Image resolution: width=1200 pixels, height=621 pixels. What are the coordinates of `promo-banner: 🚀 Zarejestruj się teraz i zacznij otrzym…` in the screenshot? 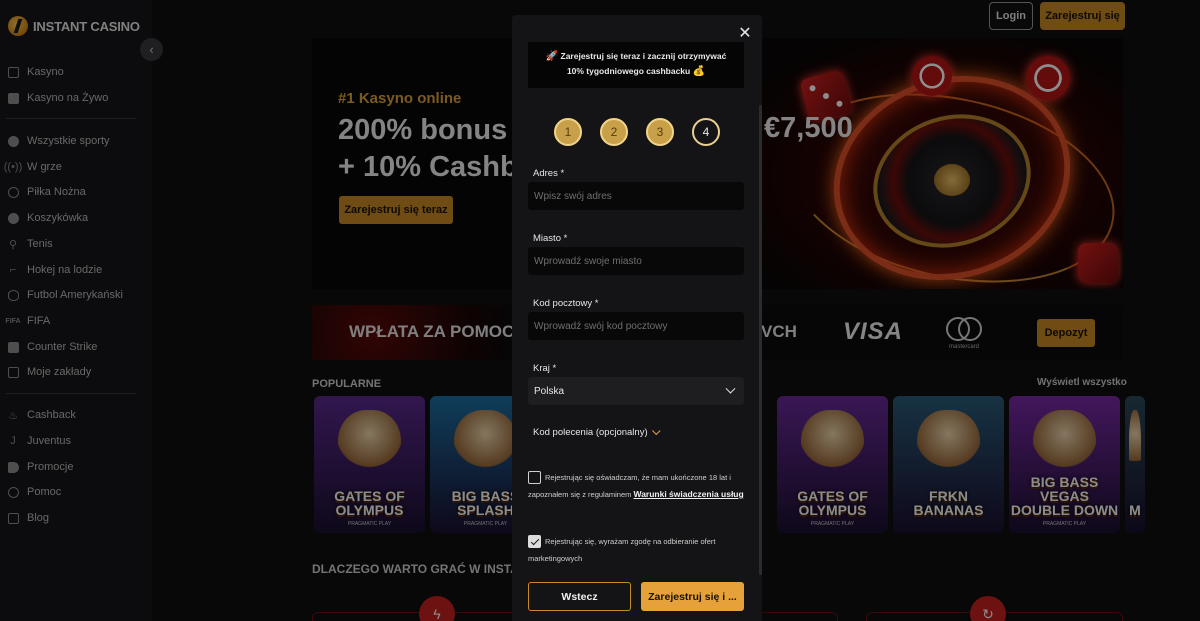 It's located at (636, 65).